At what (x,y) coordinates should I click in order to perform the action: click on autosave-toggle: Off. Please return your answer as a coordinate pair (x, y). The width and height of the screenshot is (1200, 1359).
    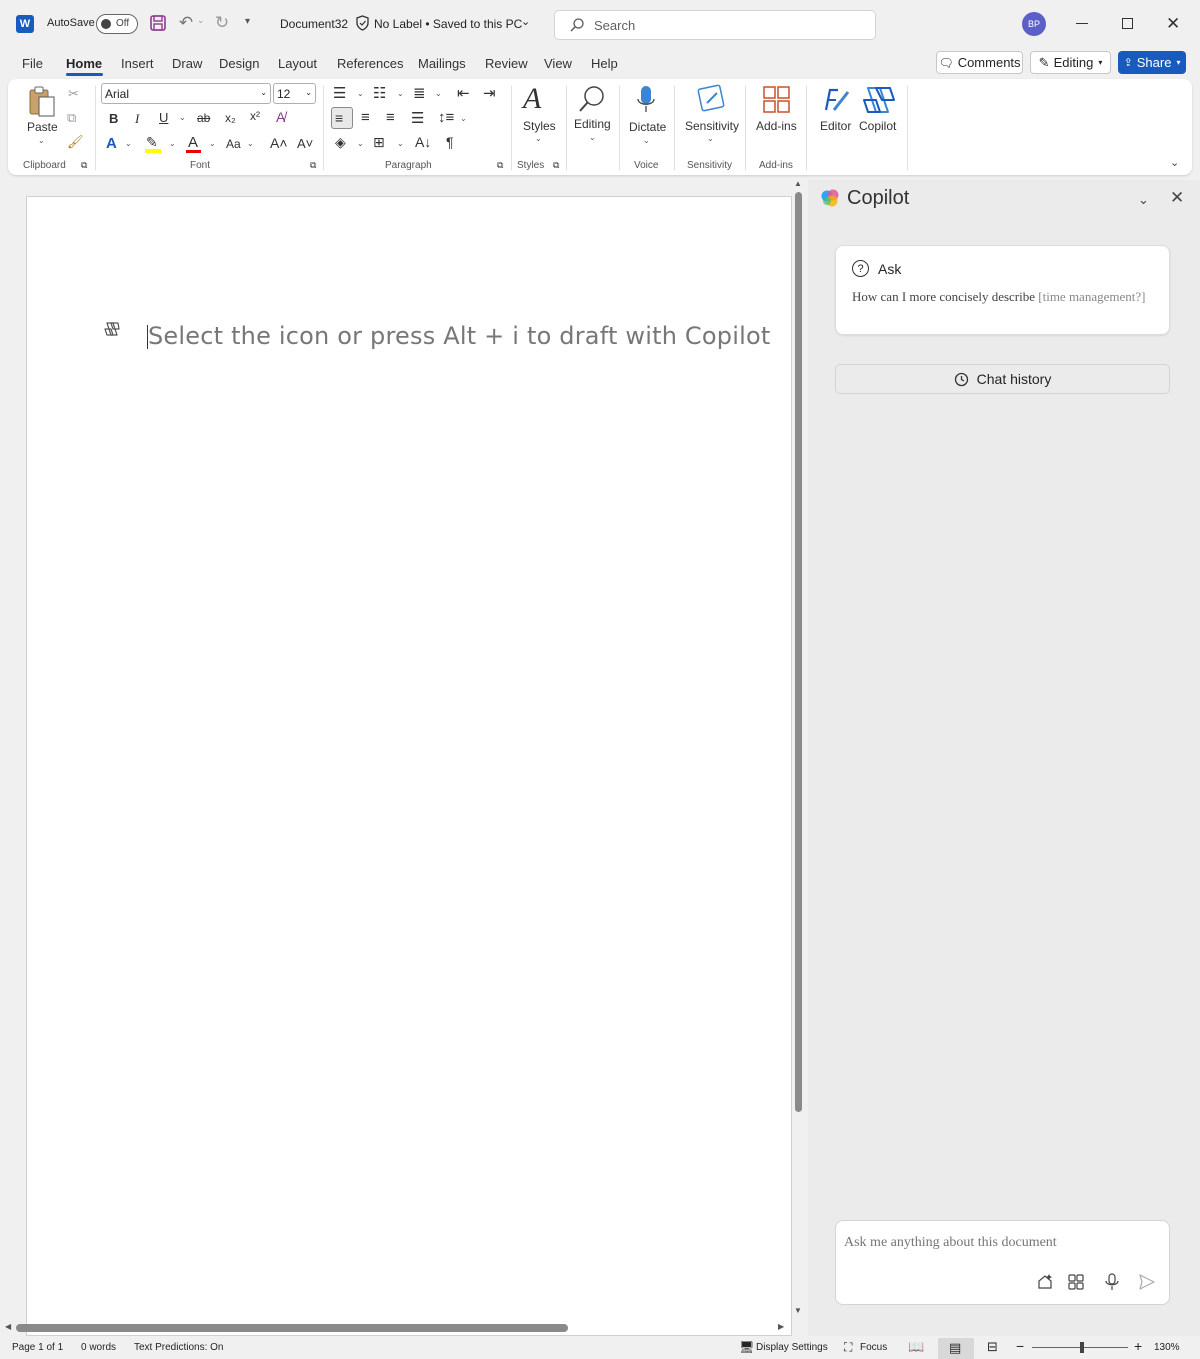
    Looking at the image, I should click on (117, 24).